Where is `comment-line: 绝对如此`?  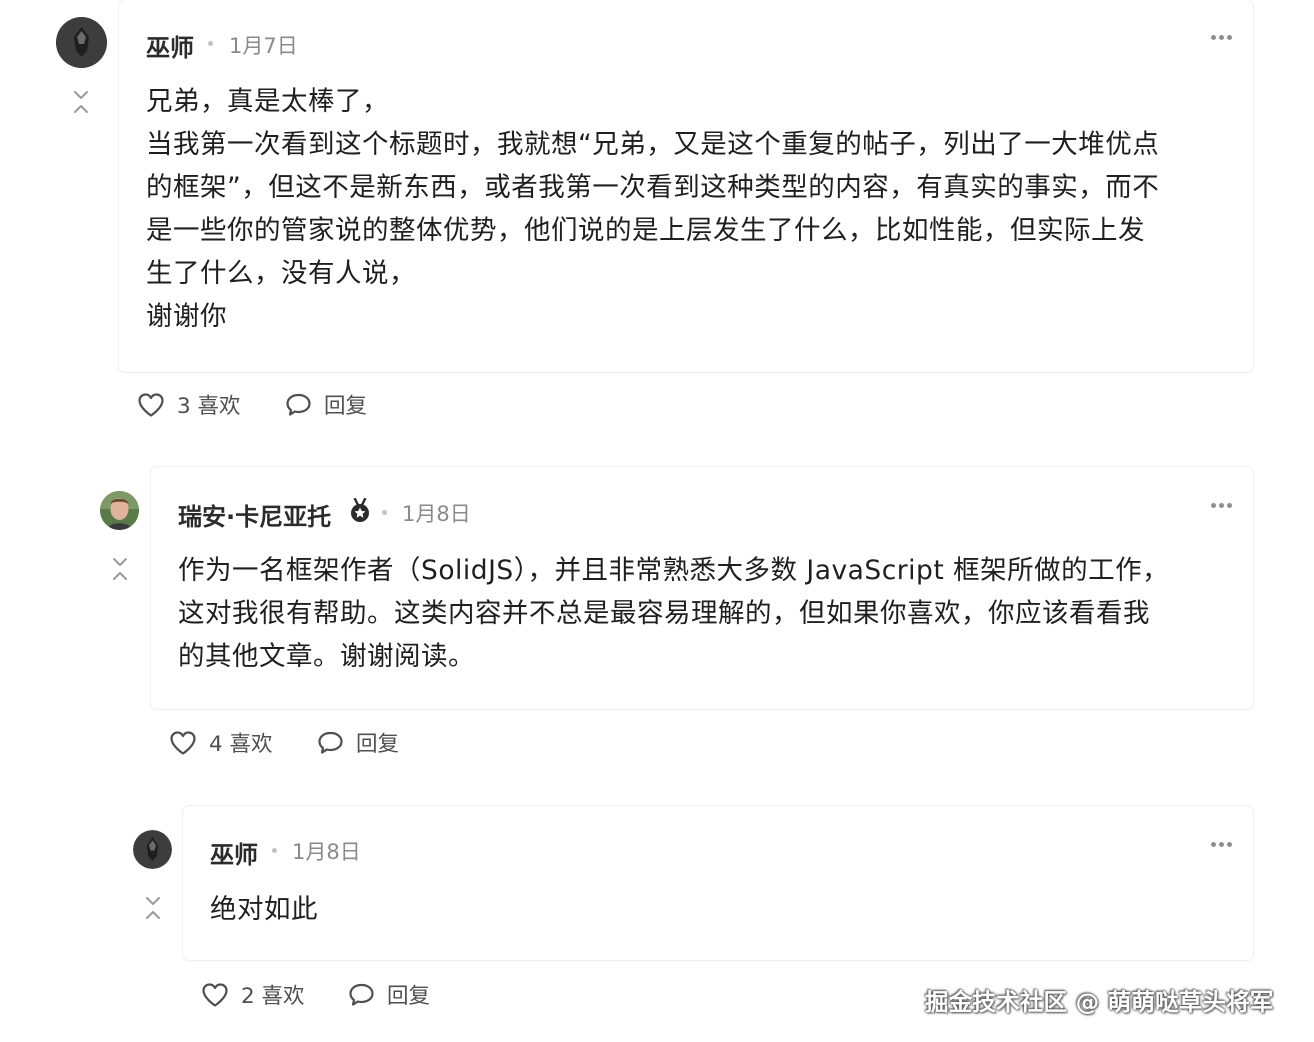 comment-line: 绝对如此 is located at coordinates (264, 909).